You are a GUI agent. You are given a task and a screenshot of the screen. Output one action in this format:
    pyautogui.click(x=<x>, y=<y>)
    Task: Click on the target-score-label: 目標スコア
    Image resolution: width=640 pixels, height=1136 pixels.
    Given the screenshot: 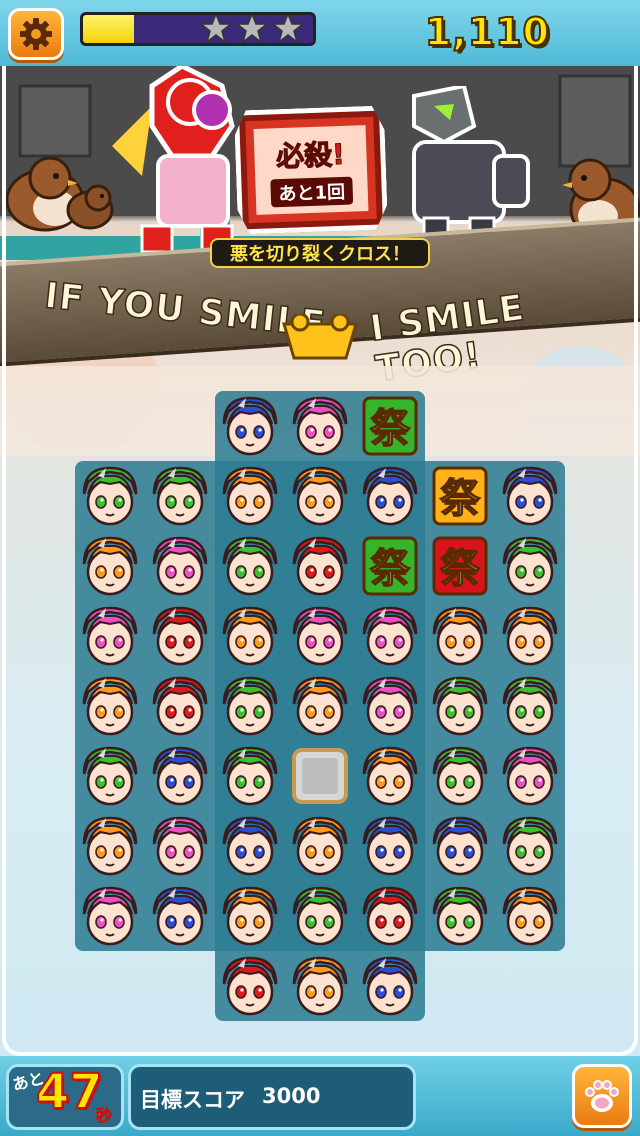 What is the action you would take?
    pyautogui.click(x=192, y=1100)
    